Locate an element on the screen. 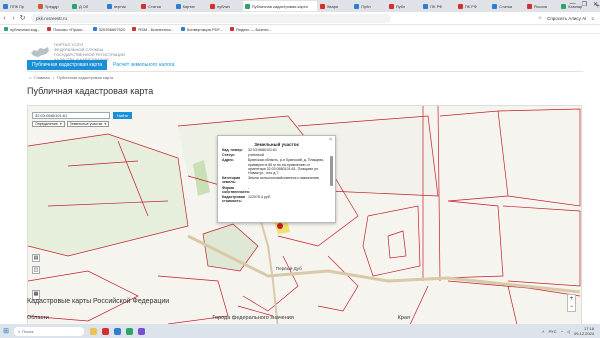 This screenshot has width=600, height=338. popup-row: Форма собственности: - is located at coordinates (276, 190).